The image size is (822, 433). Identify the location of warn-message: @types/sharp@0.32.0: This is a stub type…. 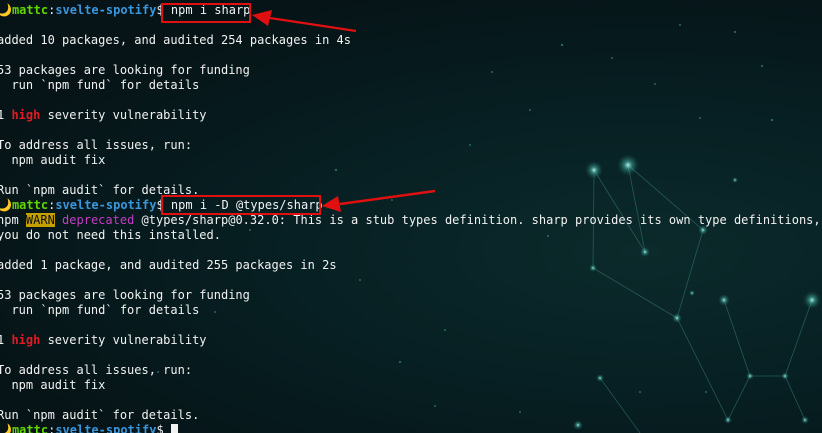
(478, 220).